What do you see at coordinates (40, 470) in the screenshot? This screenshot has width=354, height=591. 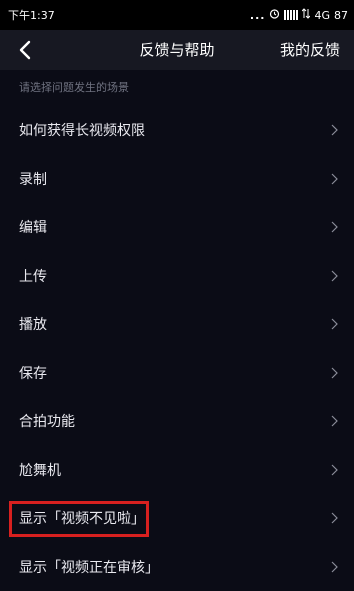 I see `list-item-label: 尬舞机` at bounding box center [40, 470].